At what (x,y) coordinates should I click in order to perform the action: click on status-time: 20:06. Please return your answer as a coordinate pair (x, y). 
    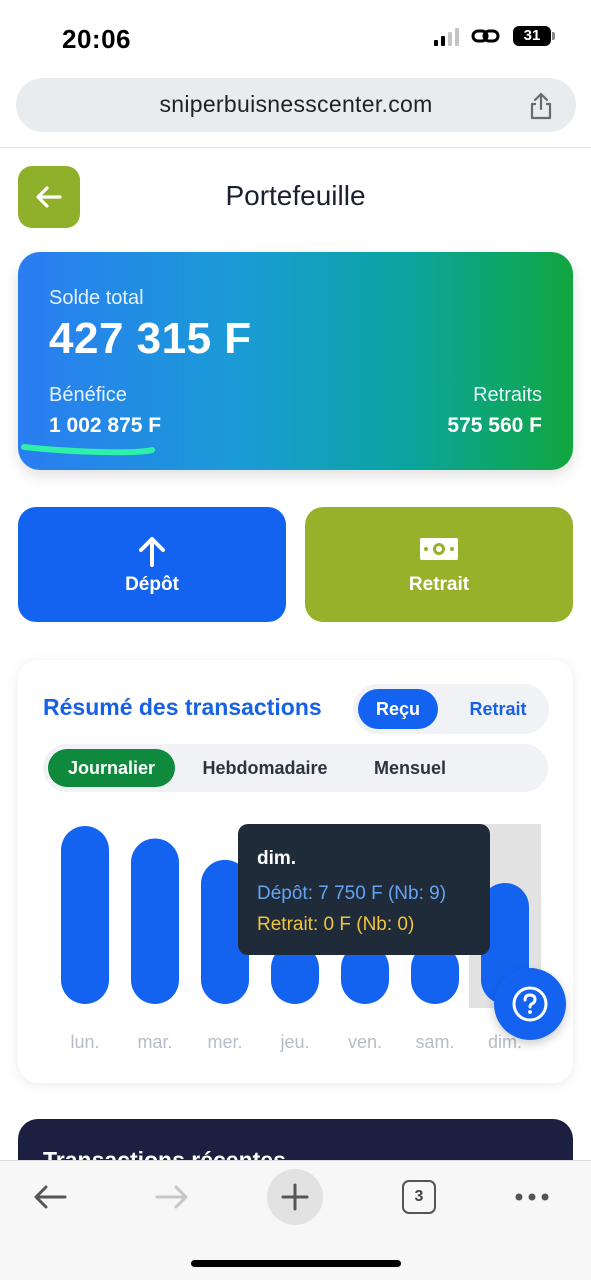
    Looking at the image, I should click on (96, 39).